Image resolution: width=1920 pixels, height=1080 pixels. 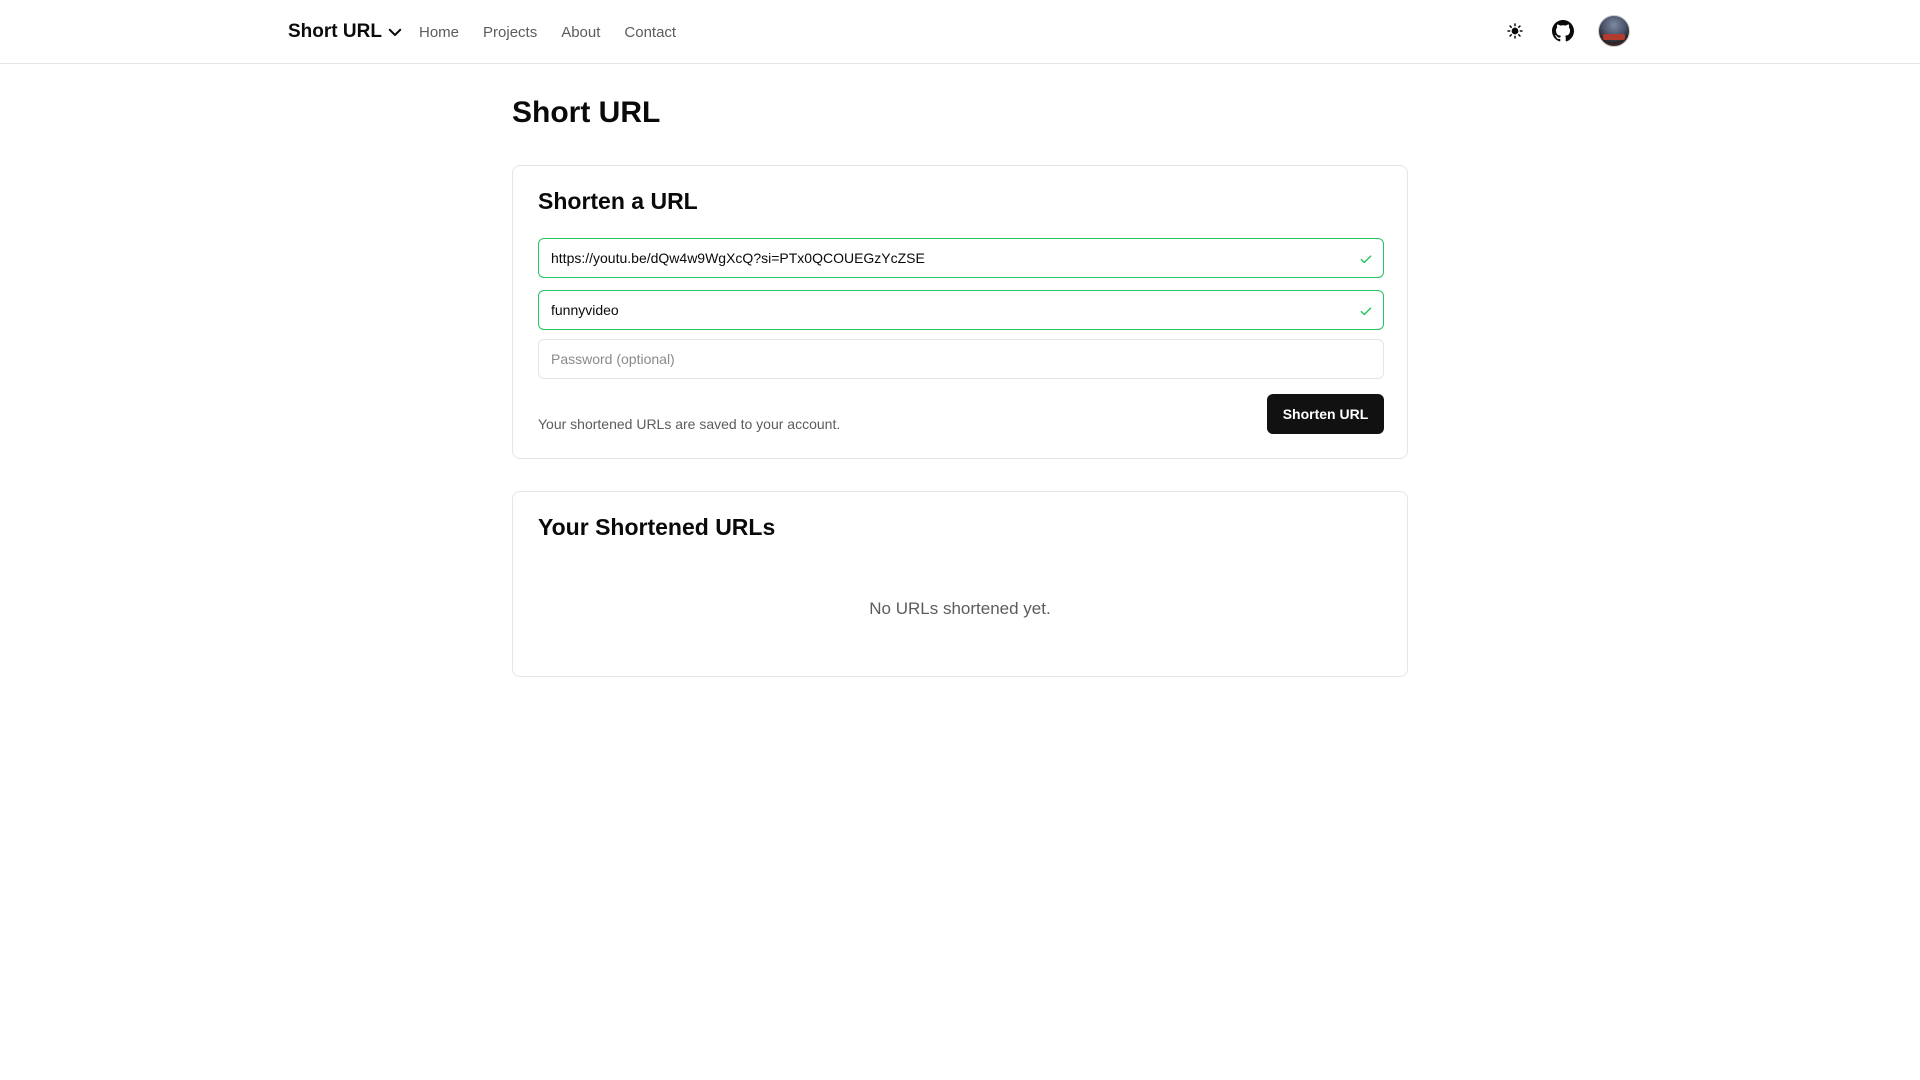 I want to click on chevron-down-icon, so click(x=395, y=32).